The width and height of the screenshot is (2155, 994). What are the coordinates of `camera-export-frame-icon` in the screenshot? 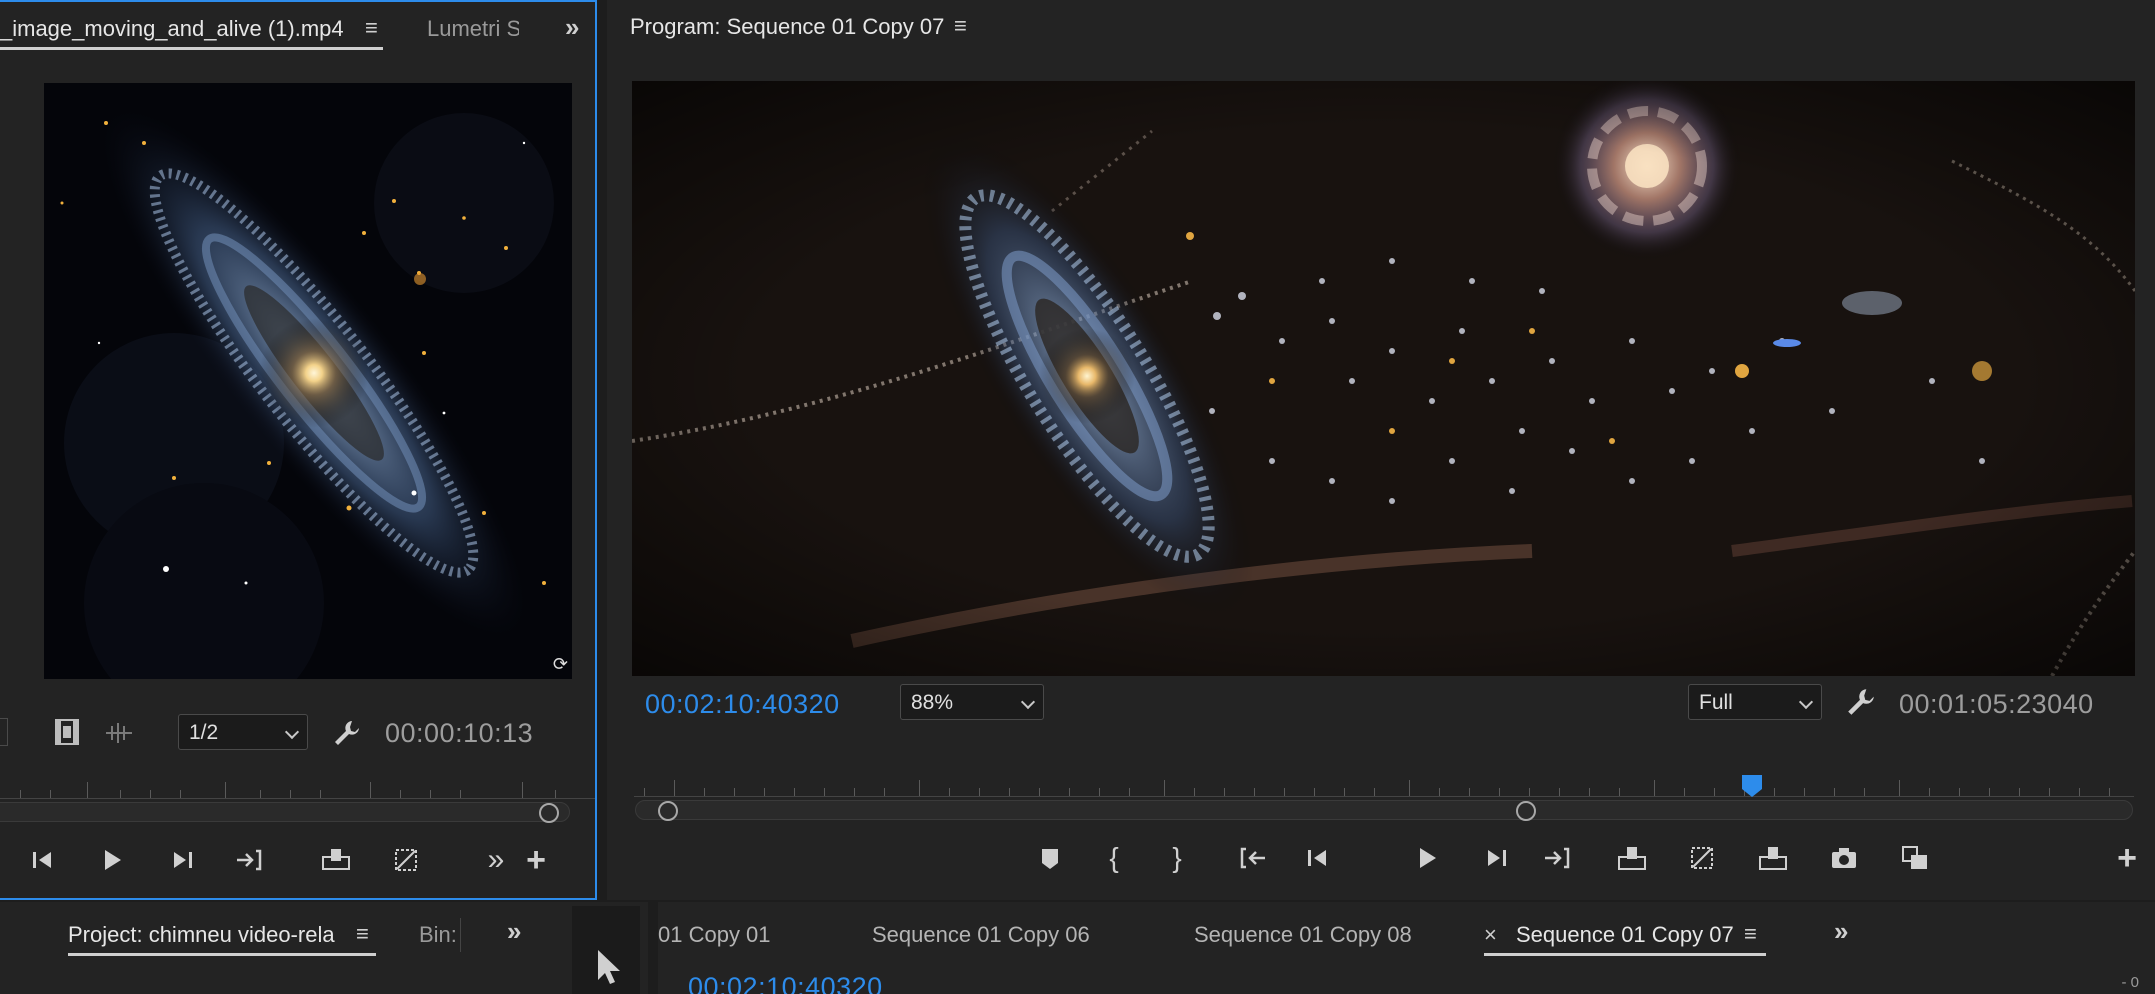 It's located at (1844, 858).